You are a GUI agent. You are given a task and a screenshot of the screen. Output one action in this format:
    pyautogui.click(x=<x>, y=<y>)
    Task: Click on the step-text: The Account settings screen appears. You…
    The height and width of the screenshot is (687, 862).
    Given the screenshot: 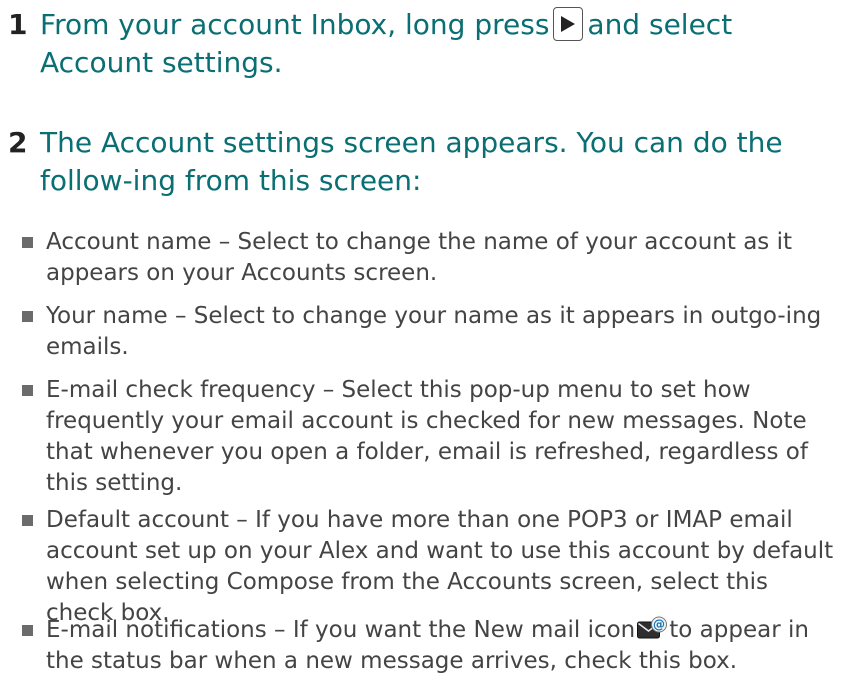 What is the action you would take?
    pyautogui.click(x=411, y=161)
    